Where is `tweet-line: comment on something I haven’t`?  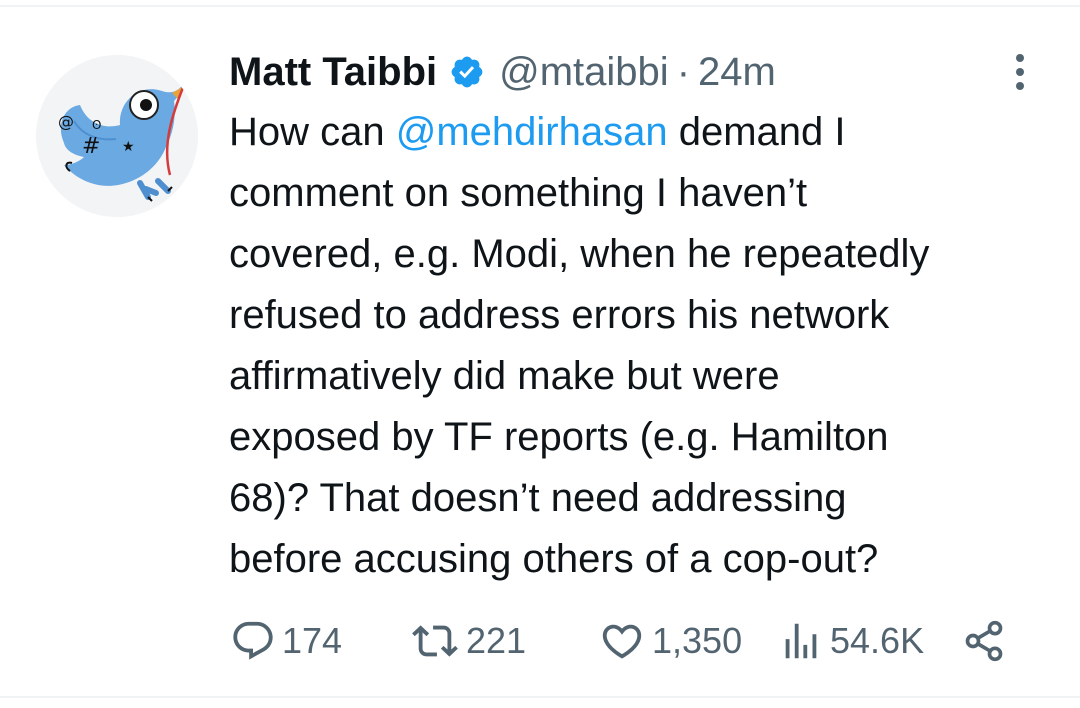 tweet-line: comment on something I haven’t is located at coordinates (518, 193).